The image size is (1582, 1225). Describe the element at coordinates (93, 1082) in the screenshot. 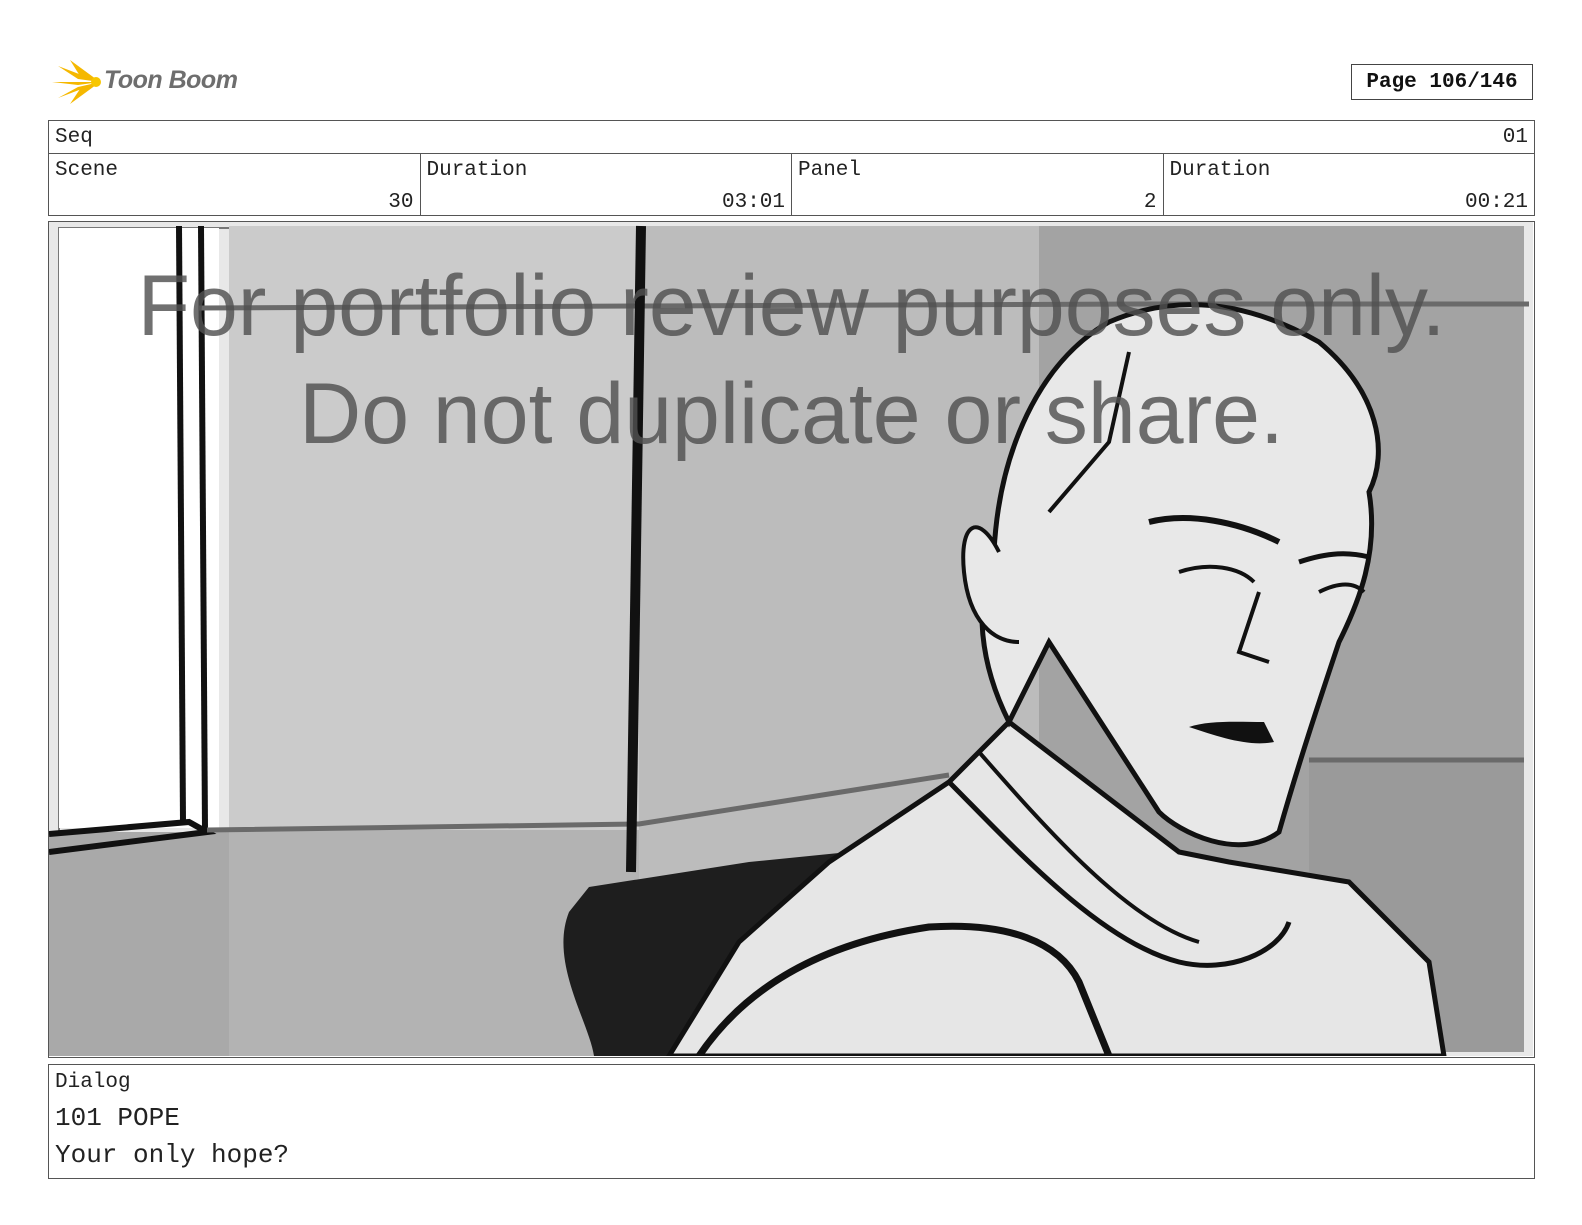

I see `dialog-label: Dialog` at that location.